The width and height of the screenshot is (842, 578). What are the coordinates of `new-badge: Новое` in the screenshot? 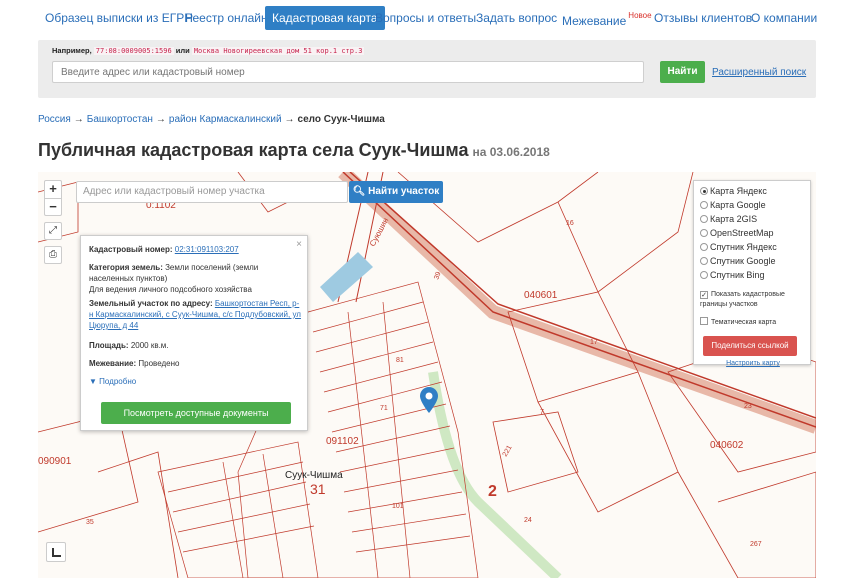 It's located at (640, 15).